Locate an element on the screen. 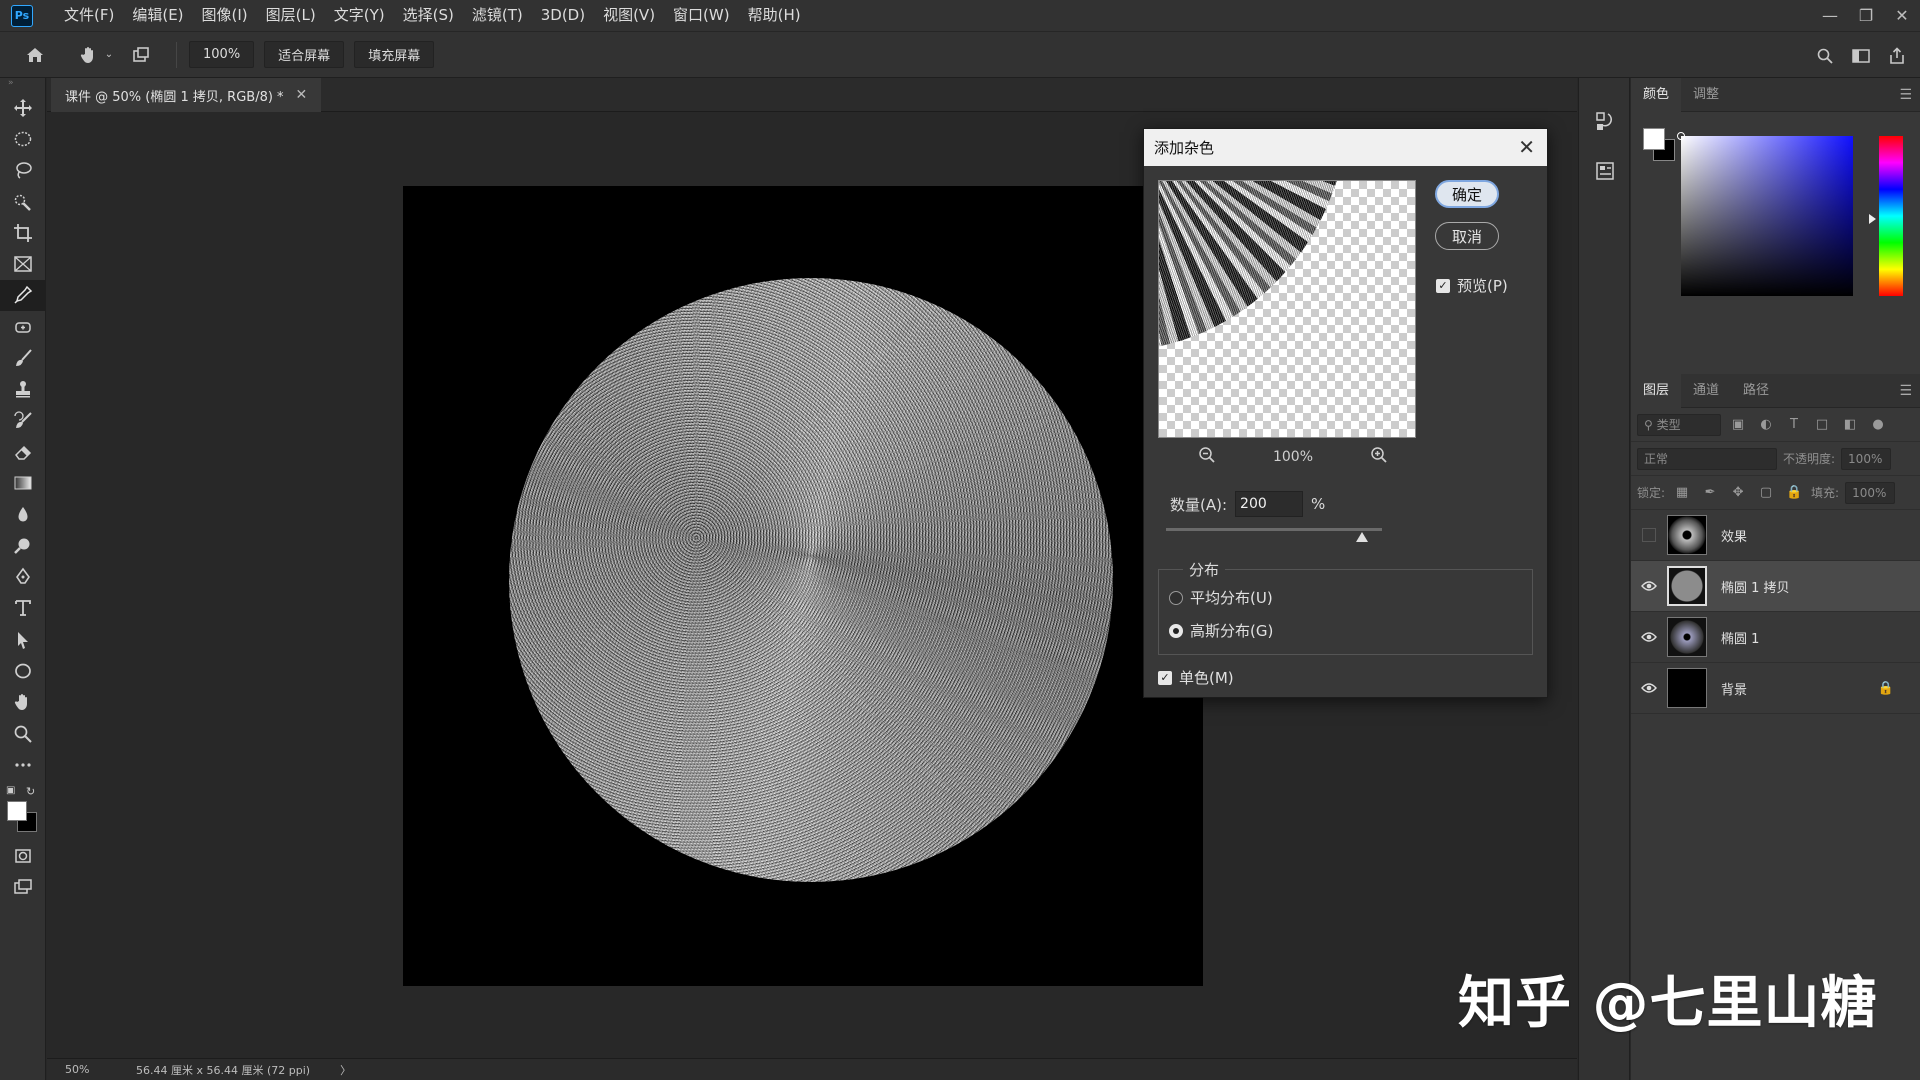 The width and height of the screenshot is (1920, 1080). zoom-field: 100% is located at coordinates (222, 54).